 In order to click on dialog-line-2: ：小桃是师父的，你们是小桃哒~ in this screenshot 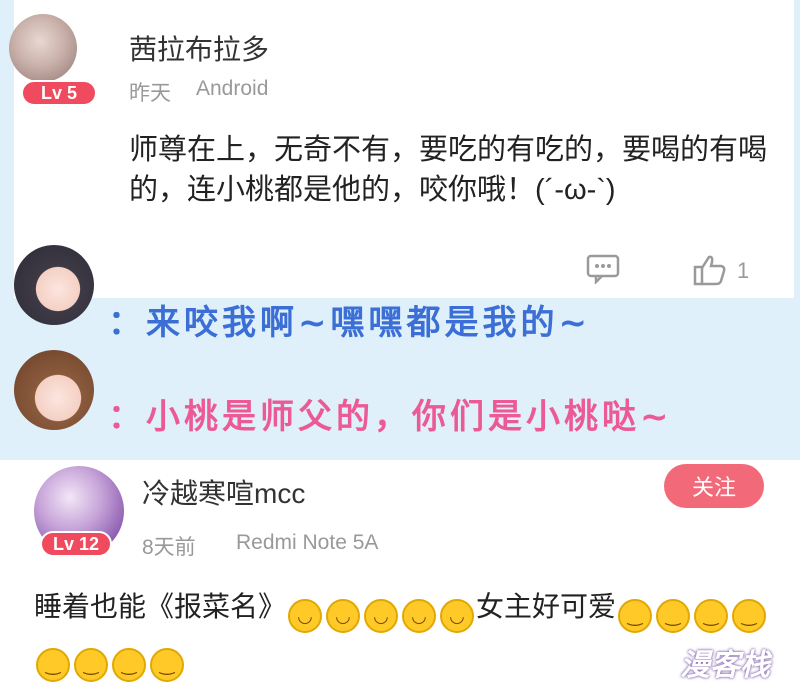, I will do `click(390, 417)`.